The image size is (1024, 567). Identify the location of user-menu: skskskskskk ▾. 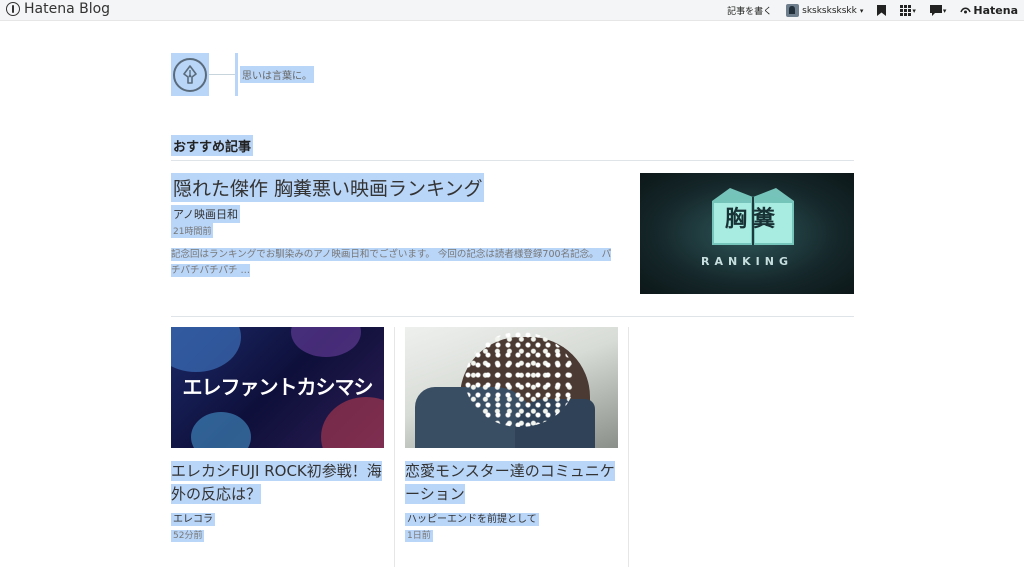
(824, 10).